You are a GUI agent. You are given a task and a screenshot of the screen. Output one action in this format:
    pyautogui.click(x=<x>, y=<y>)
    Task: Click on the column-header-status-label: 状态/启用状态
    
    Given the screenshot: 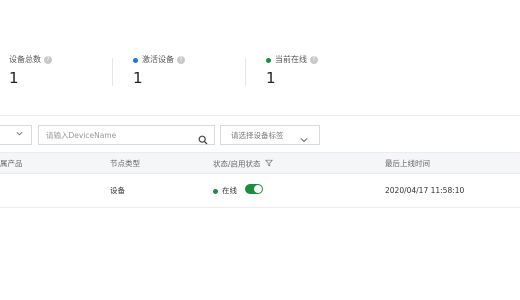 What is the action you would take?
    pyautogui.click(x=237, y=164)
    